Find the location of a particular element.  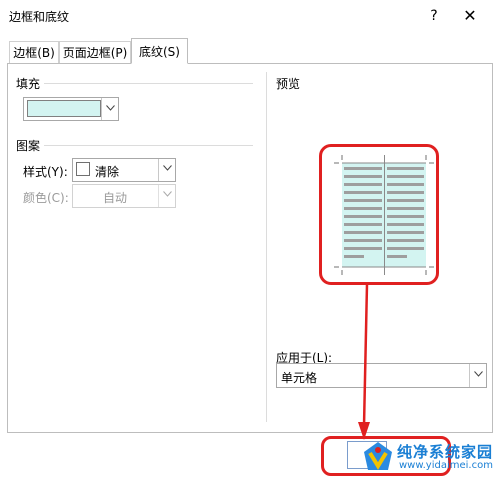

pattern-group-label: 图案 is located at coordinates (28, 146).